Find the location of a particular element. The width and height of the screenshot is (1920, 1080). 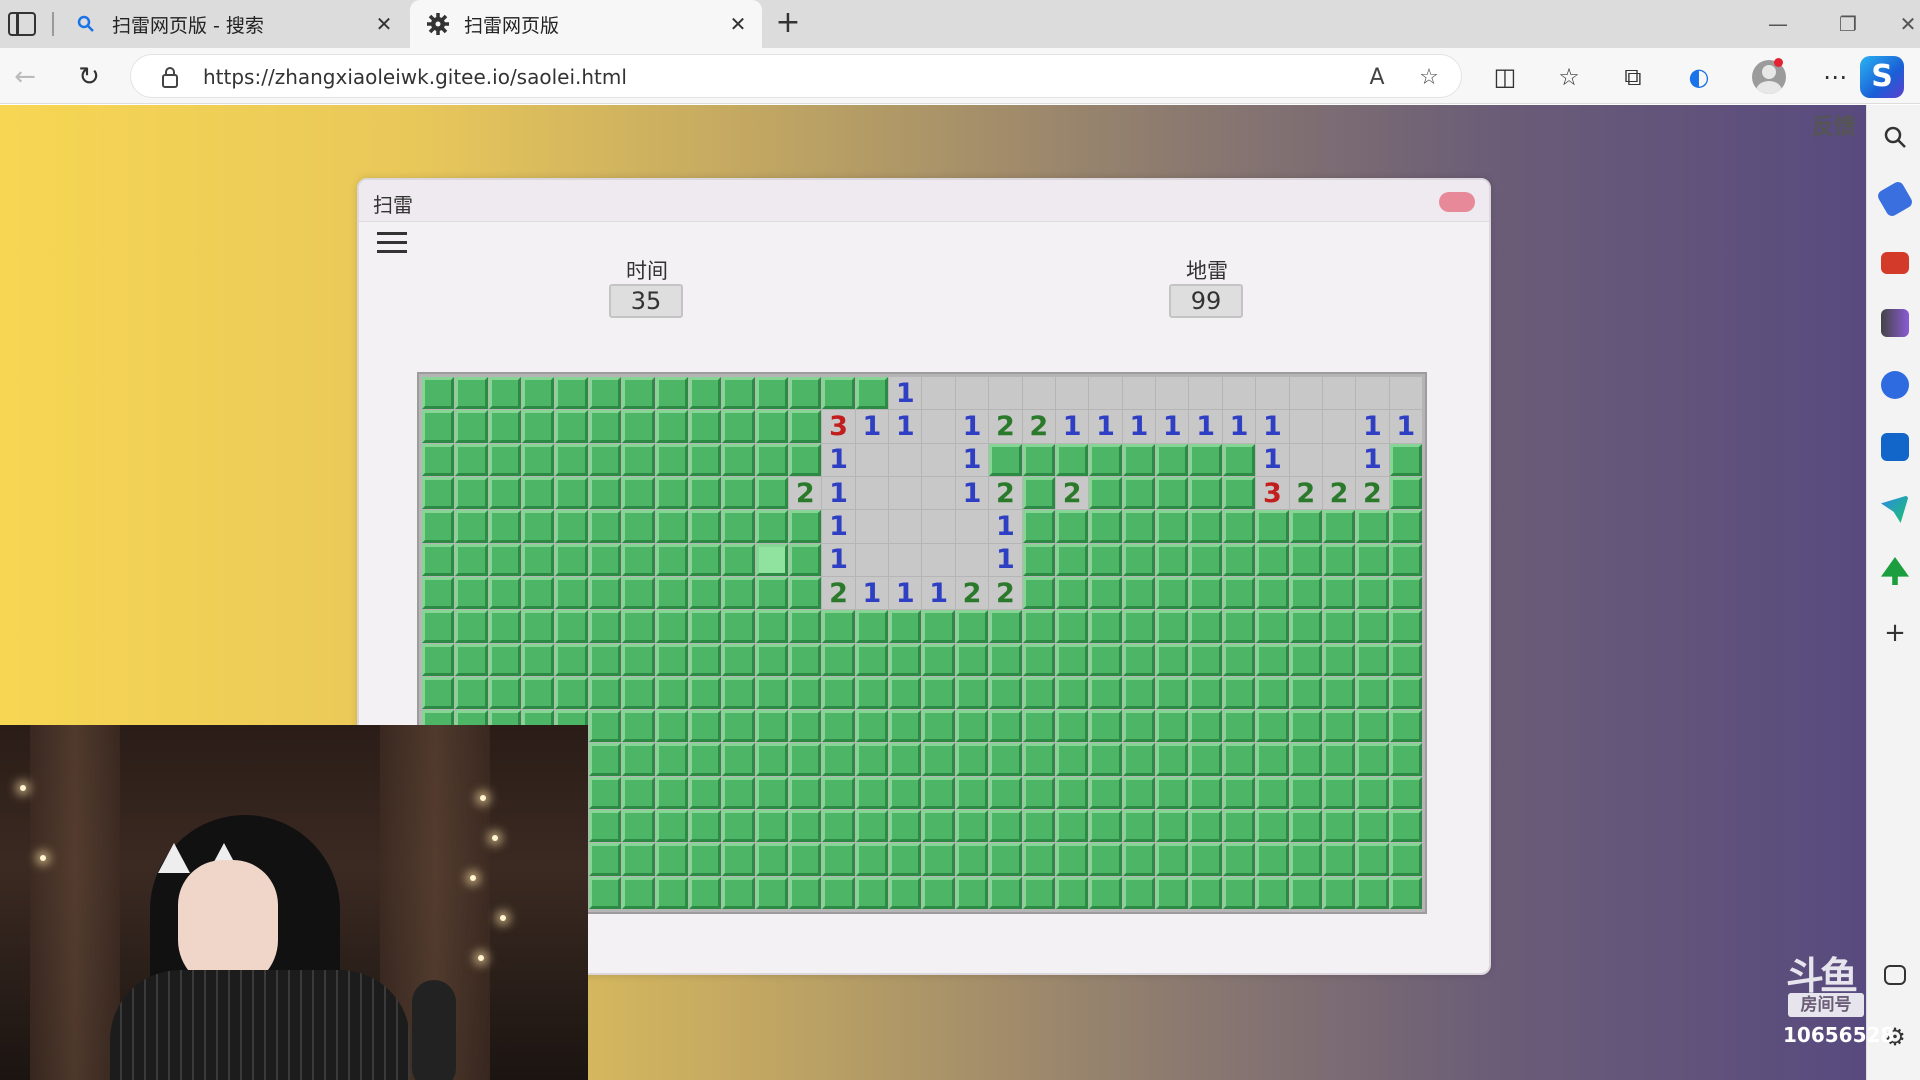

performance-icon: ◐ is located at coordinates (1699, 77).